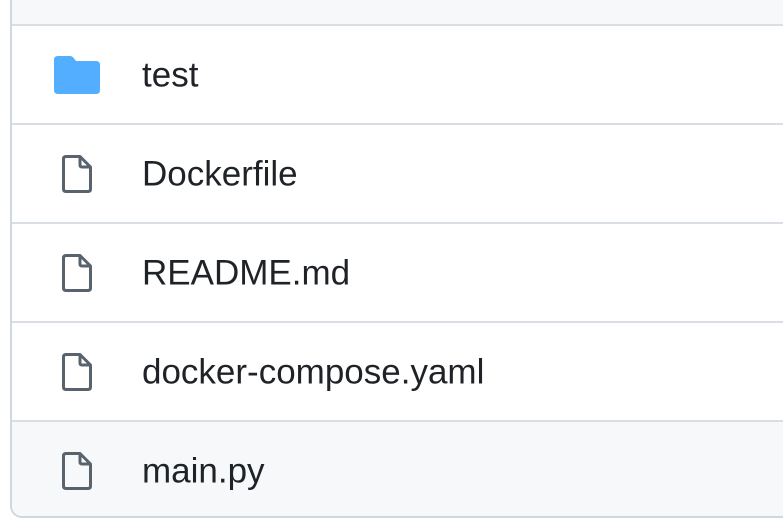  Describe the element at coordinates (170, 74) in the screenshot. I see `file-name: test` at that location.